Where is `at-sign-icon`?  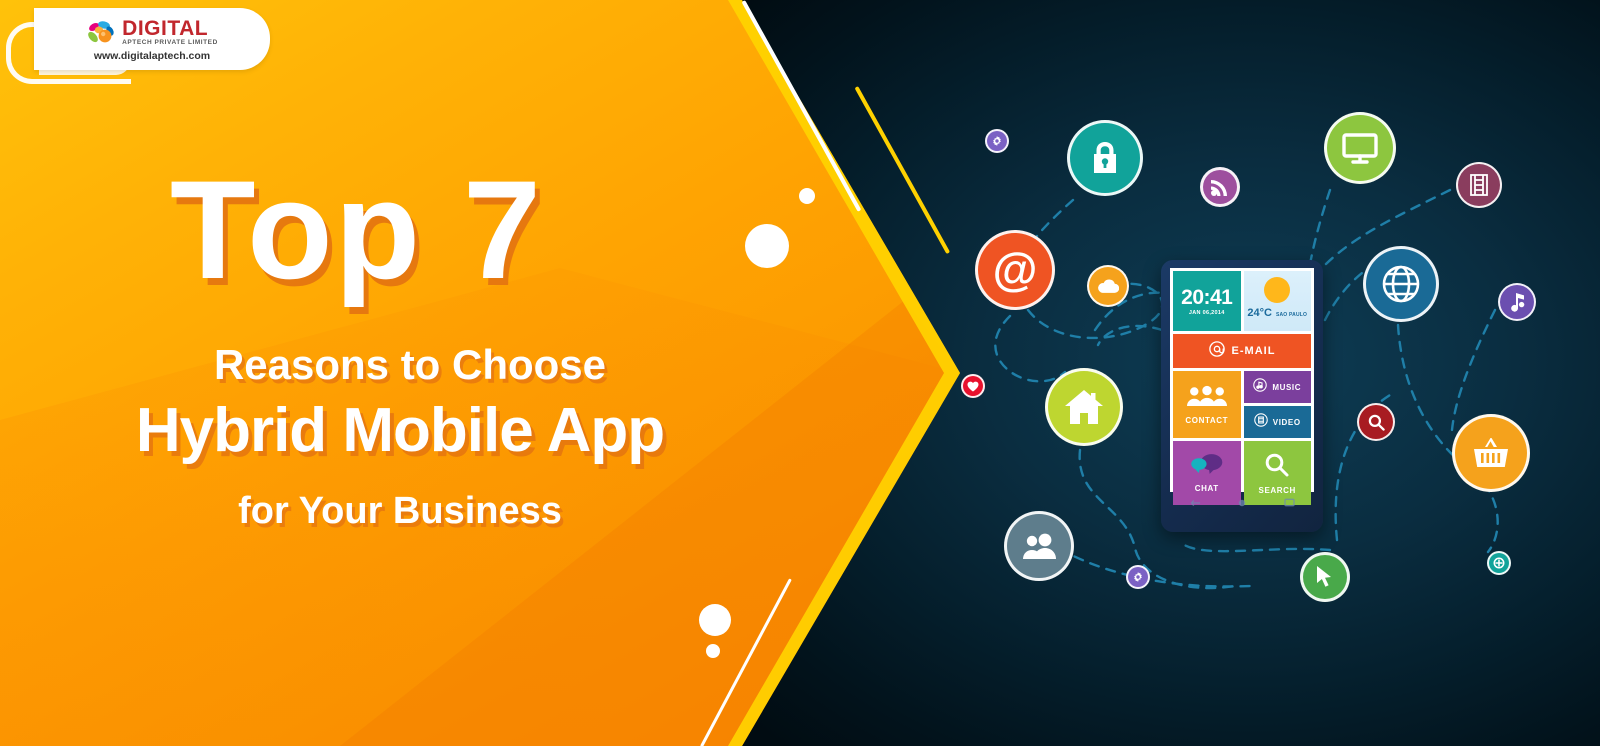
at-sign-icon is located at coordinates (1216, 351).